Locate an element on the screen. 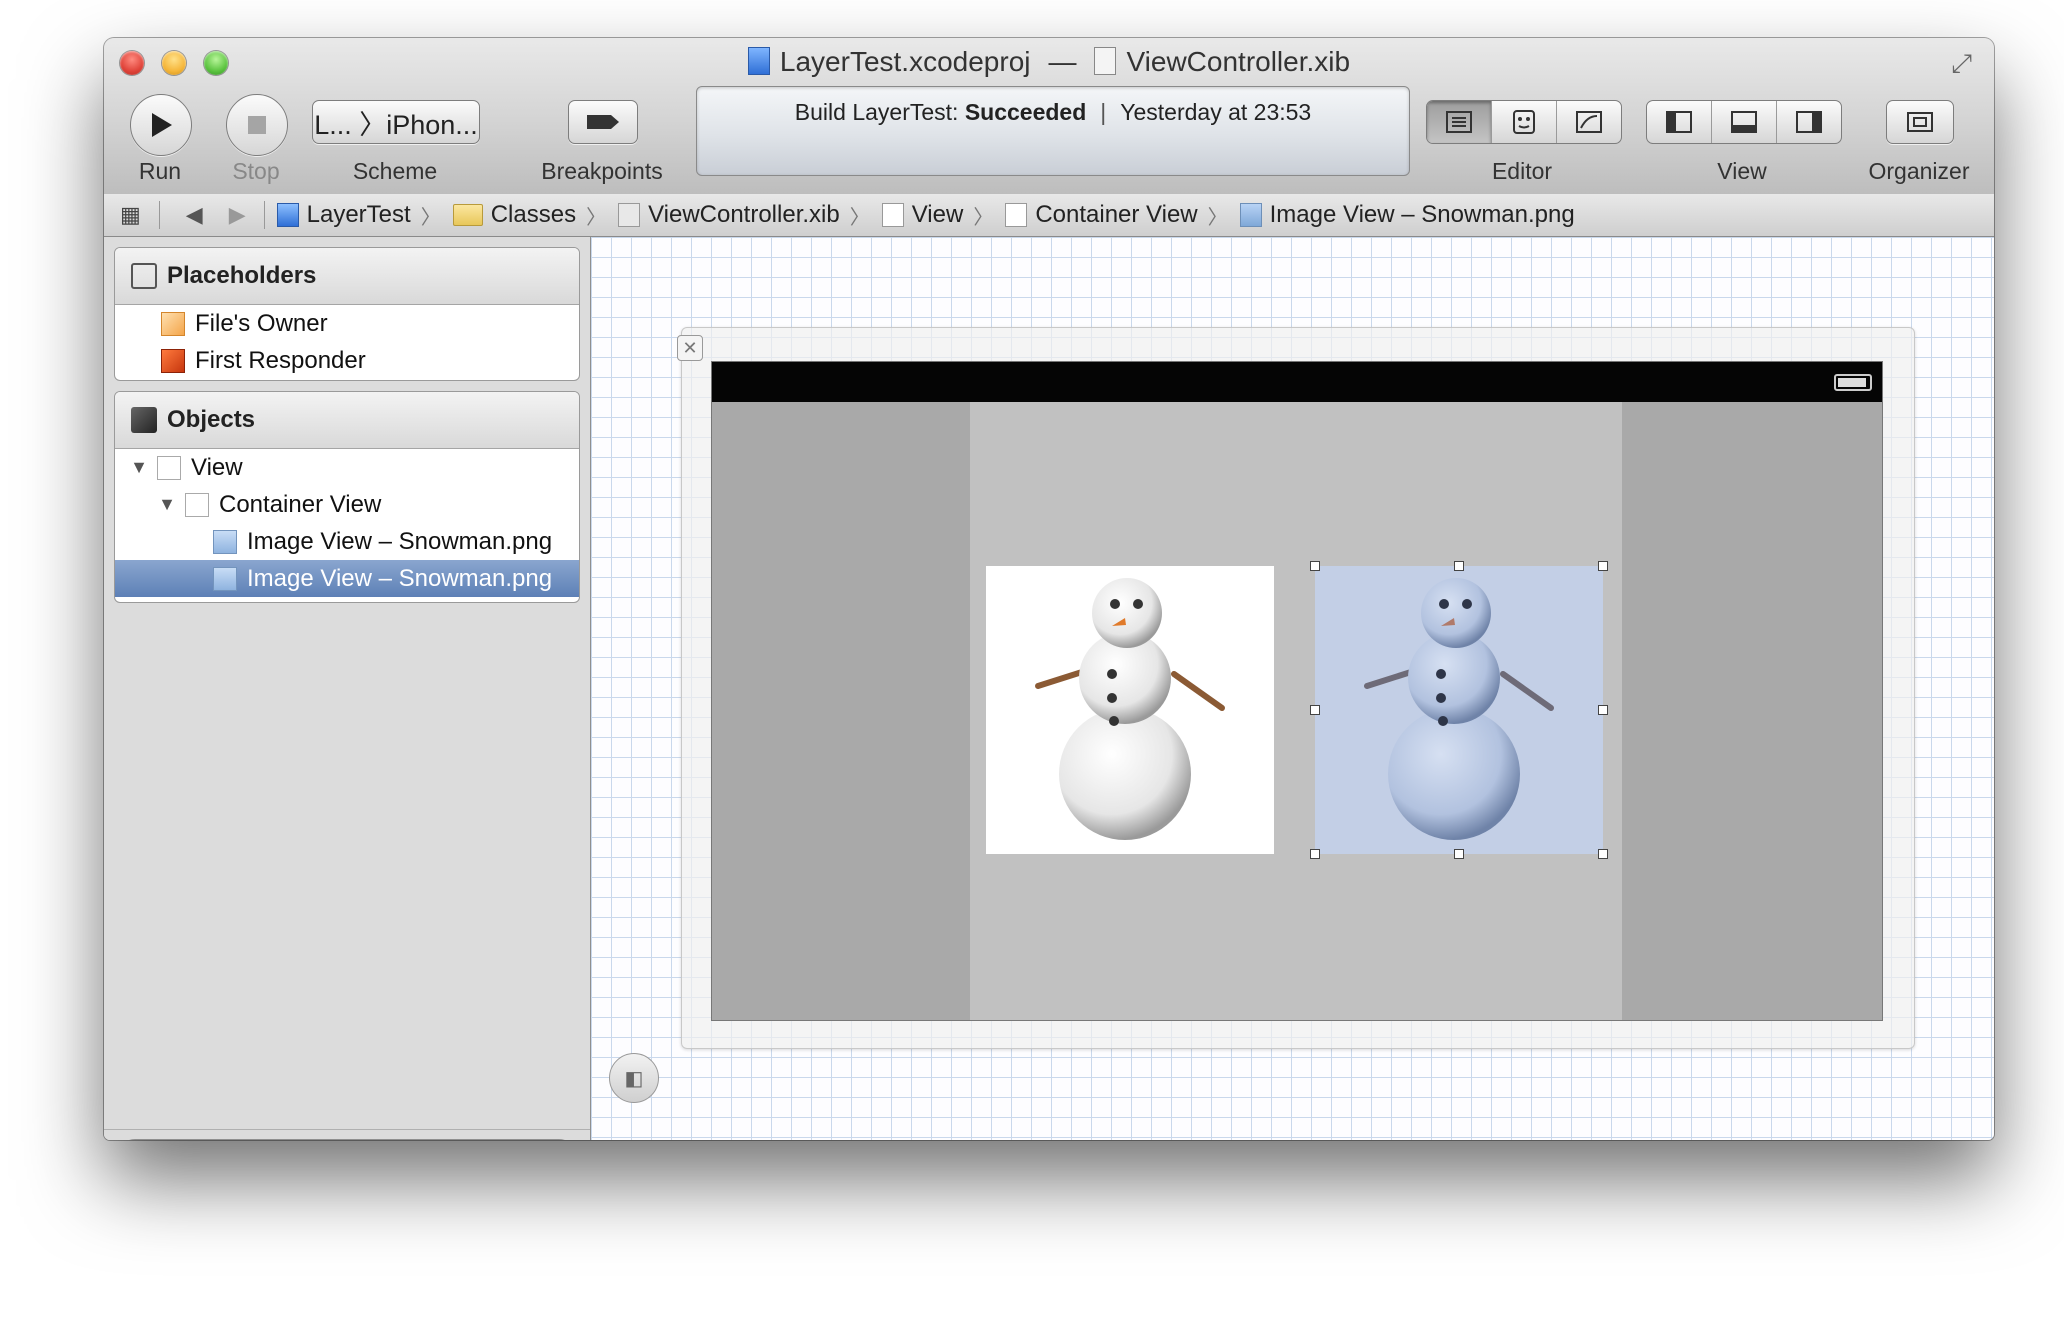 This screenshot has height=1320, width=2064. breadcrumb-file: ViewController.xib 〉 is located at coordinates (744, 215).